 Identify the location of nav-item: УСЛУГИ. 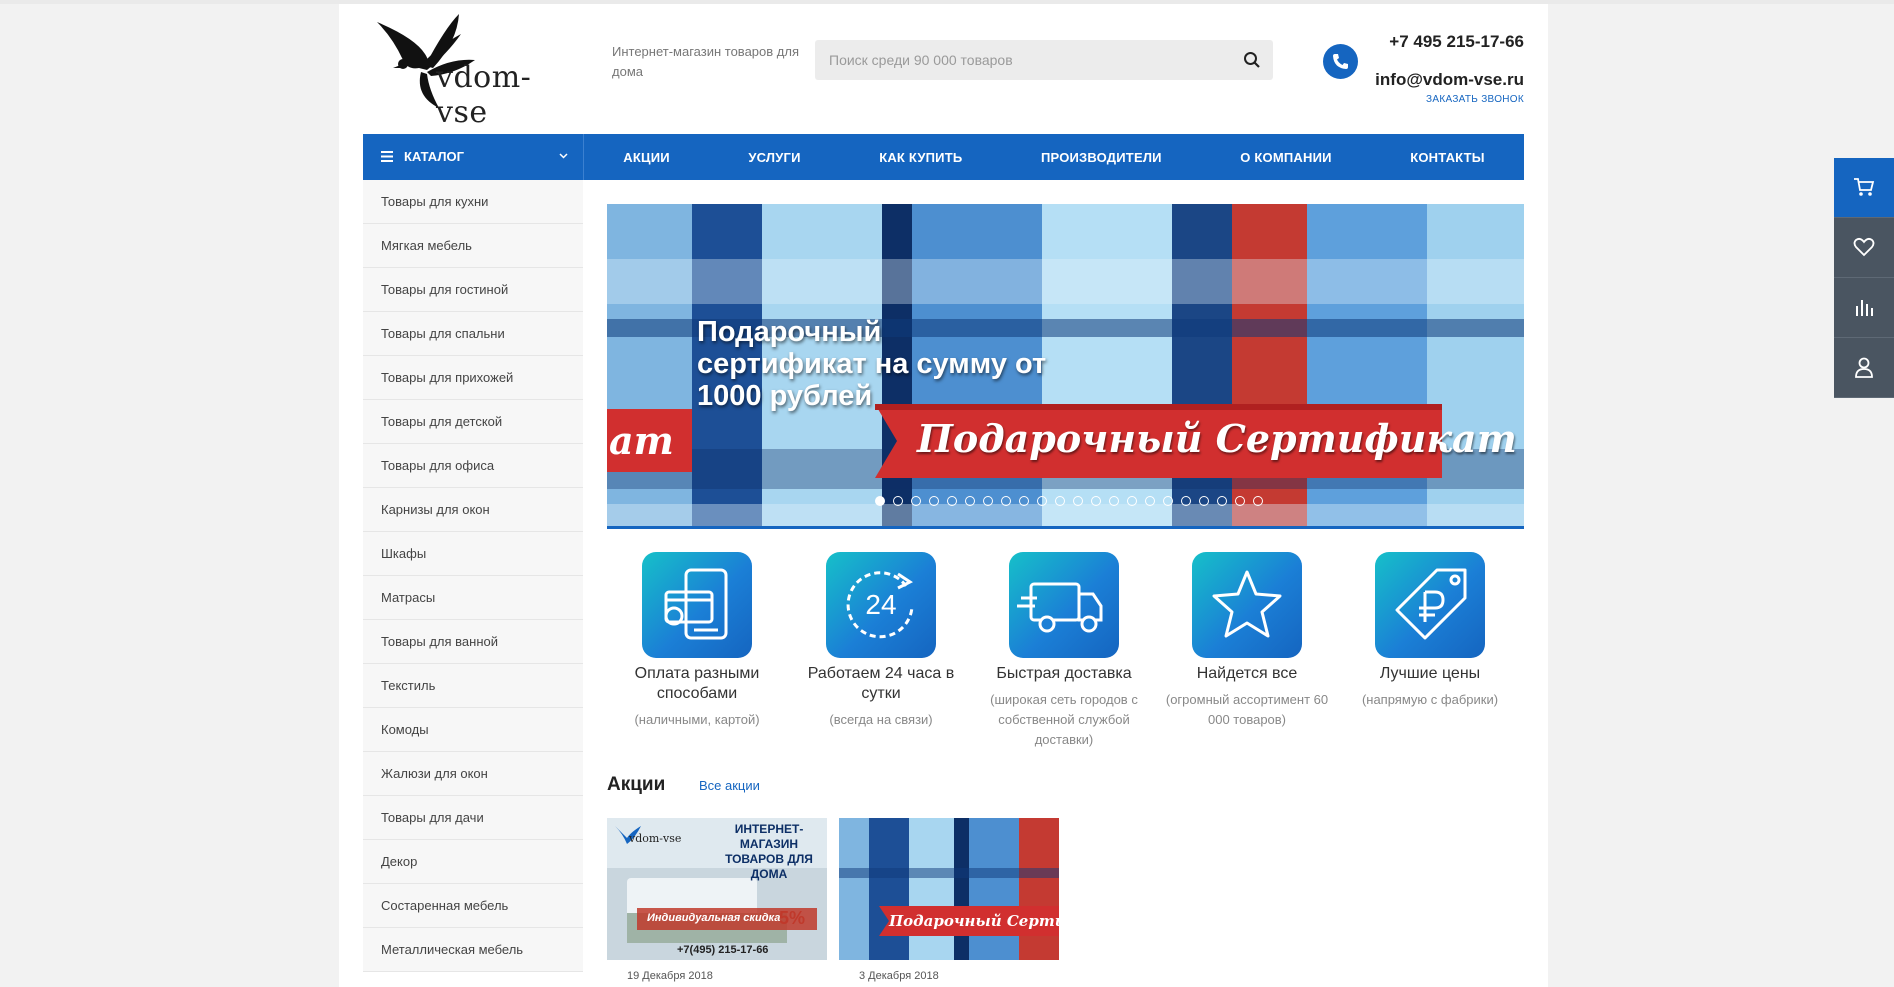
(774, 157).